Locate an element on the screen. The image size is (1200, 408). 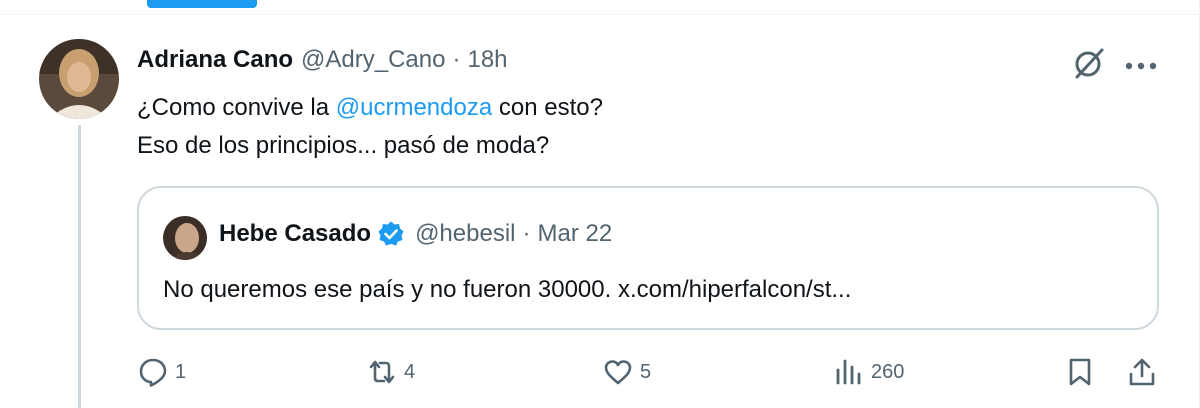
active-tab-indicator is located at coordinates (202, 4).